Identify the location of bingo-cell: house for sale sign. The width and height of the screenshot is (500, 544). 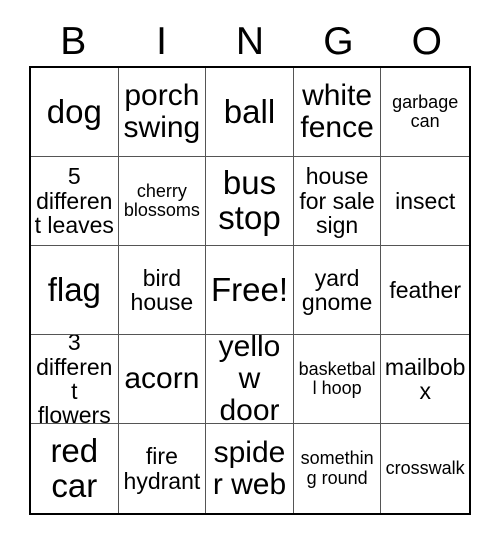
(337, 201).